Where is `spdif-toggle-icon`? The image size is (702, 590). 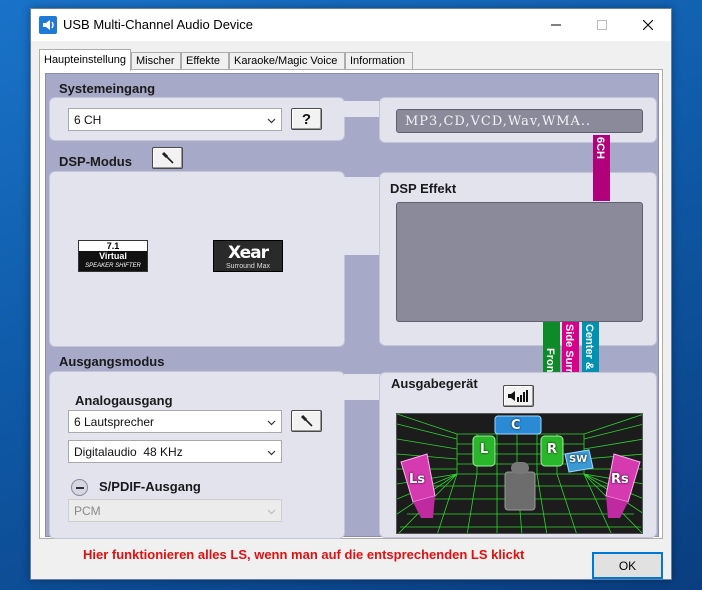
spdif-toggle-icon is located at coordinates (79, 487).